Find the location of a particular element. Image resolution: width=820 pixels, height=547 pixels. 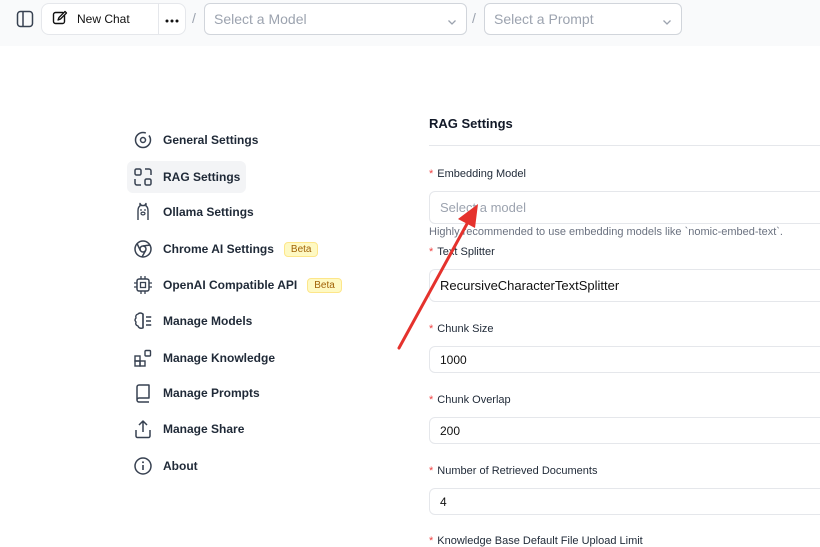

sidebar-toggle-icon is located at coordinates (25, 19).